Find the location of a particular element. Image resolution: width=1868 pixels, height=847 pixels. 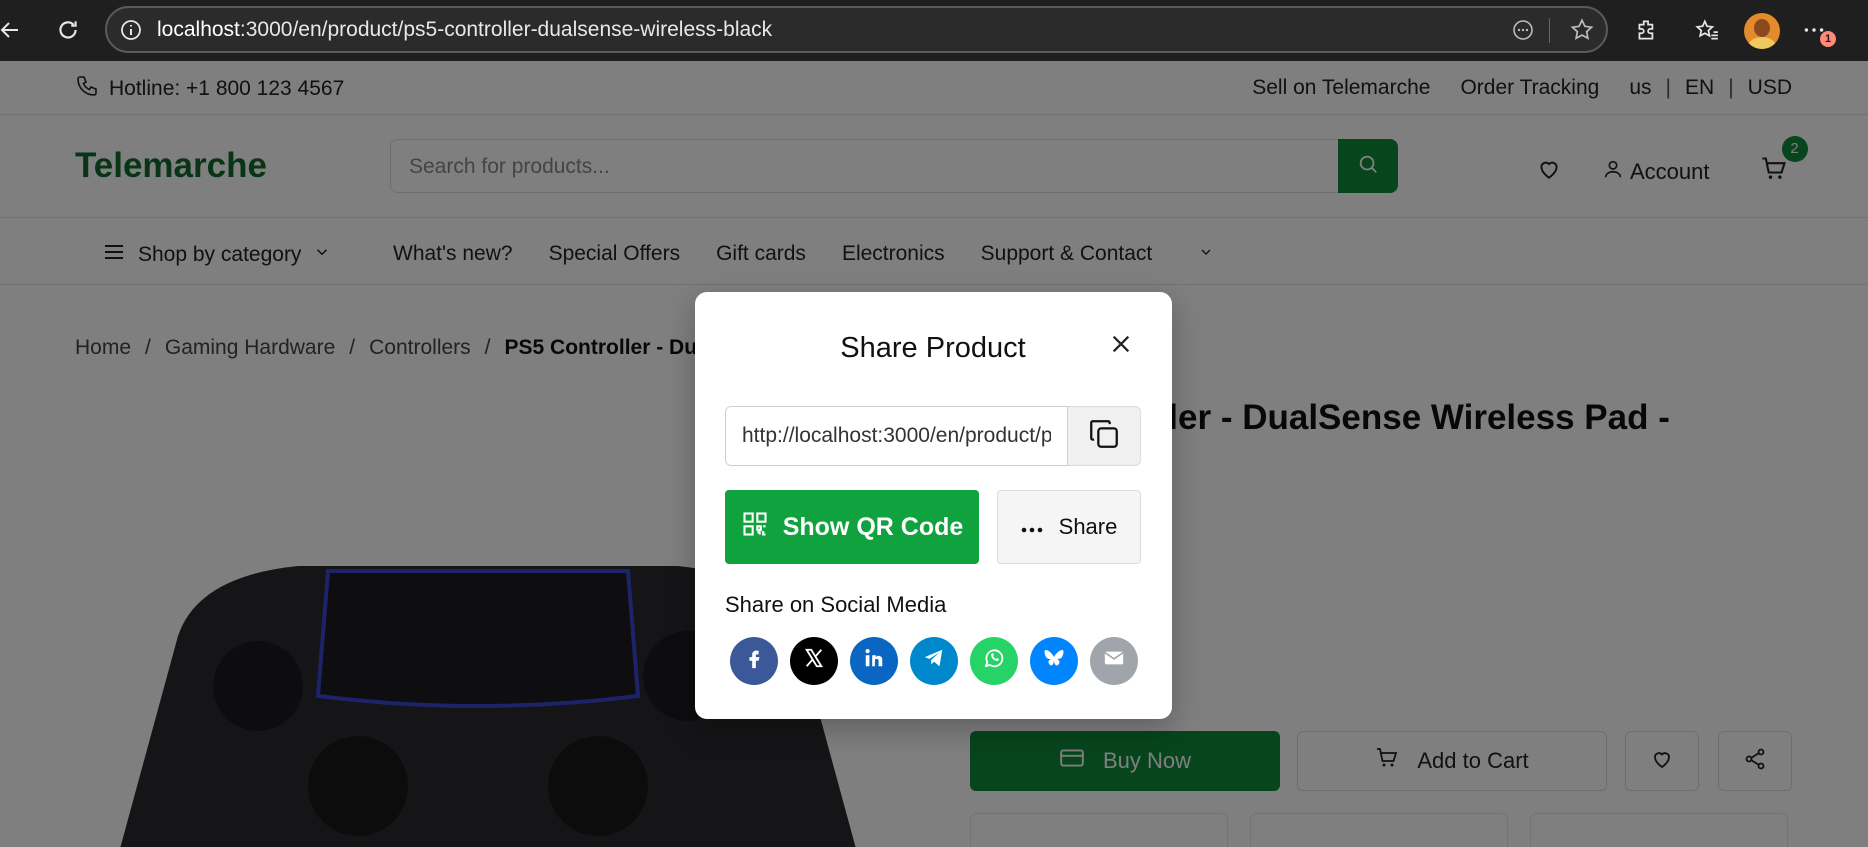

linkedin-icon is located at coordinates (874, 661).